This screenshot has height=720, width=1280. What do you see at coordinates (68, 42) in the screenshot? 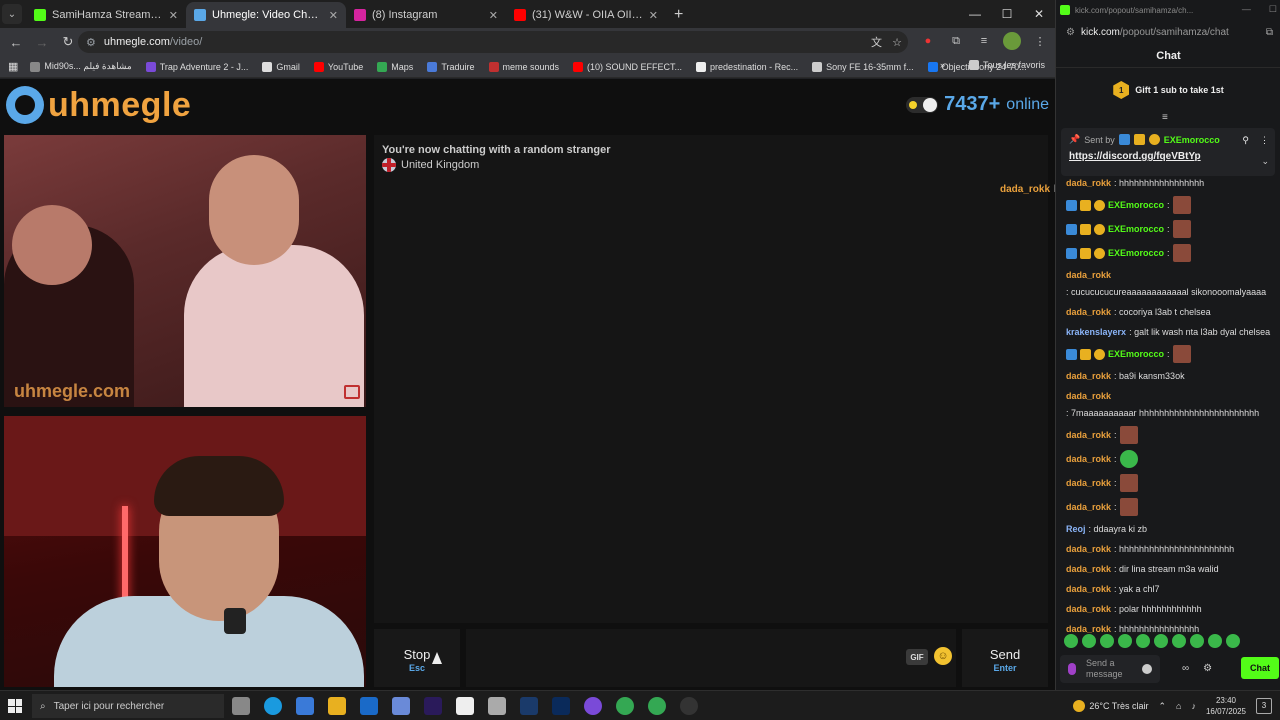
I see `reload-button: ↻` at bounding box center [68, 42].